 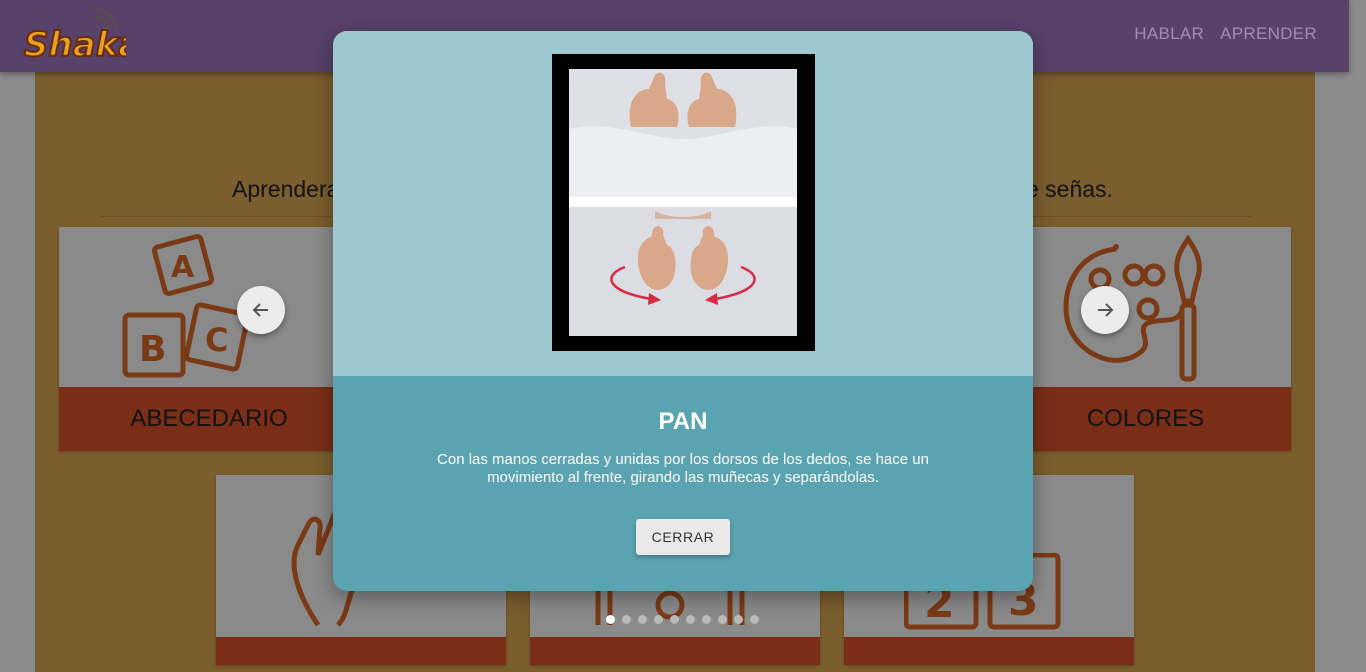 What do you see at coordinates (989, 651) in the screenshot?
I see `category-caption-numbers` at bounding box center [989, 651].